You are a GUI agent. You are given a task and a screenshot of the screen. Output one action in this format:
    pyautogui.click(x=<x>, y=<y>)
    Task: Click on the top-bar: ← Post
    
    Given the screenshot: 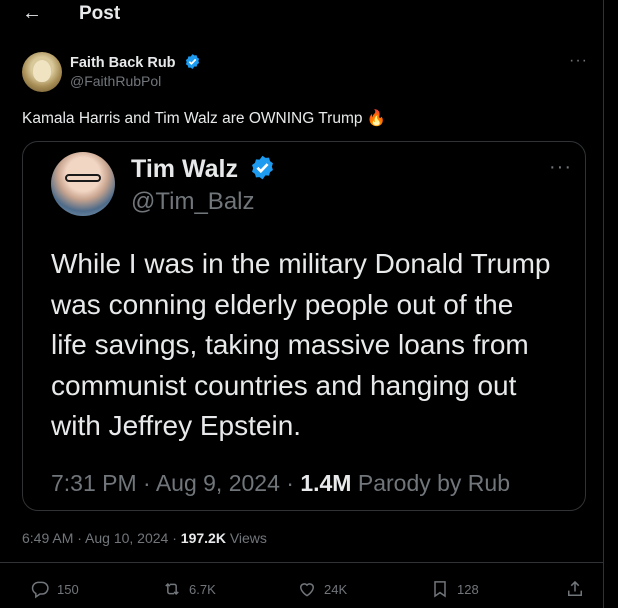 What is the action you would take?
    pyautogui.click(x=301, y=15)
    